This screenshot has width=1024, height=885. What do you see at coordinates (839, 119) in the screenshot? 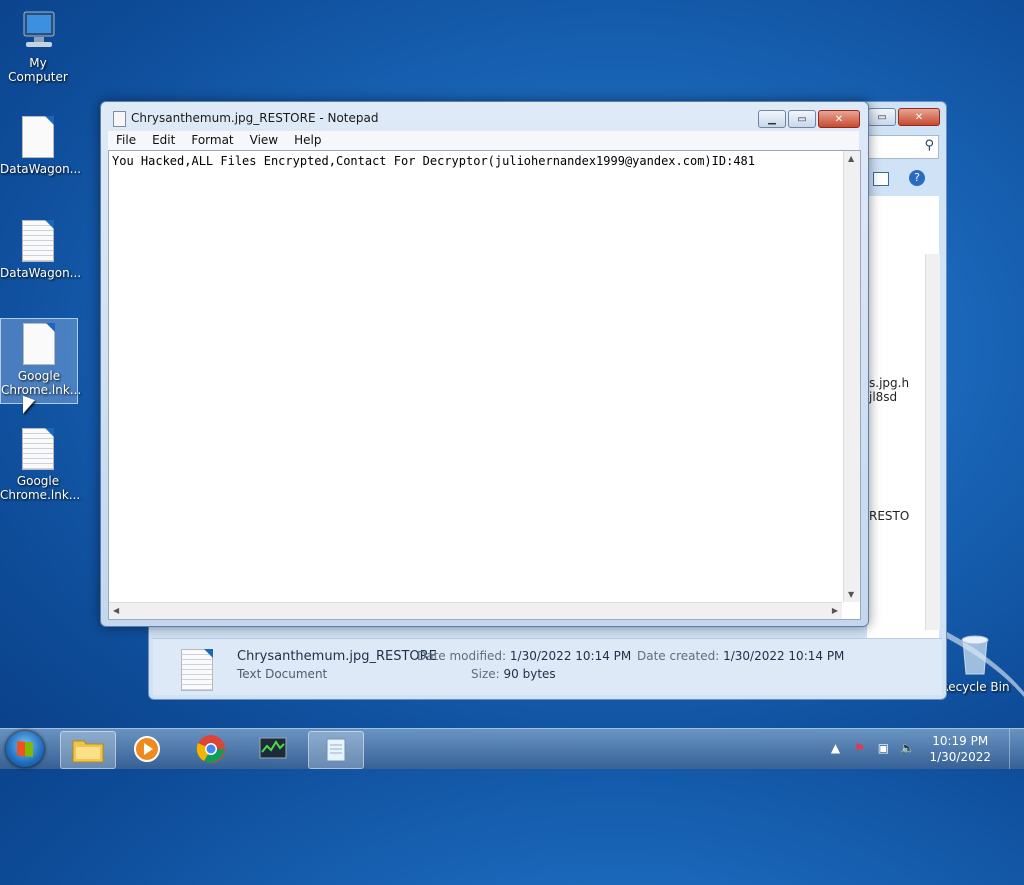
I see `close-button: ✕` at bounding box center [839, 119].